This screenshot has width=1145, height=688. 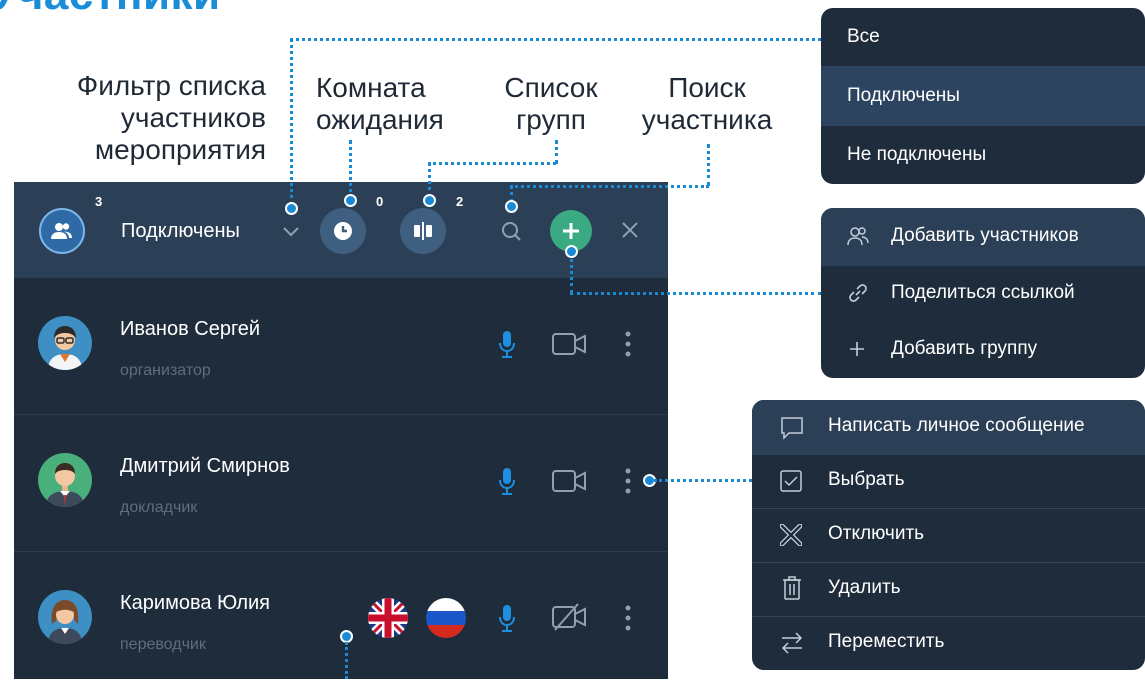 I want to click on annotation-line: мероприятия, so click(x=180, y=149).